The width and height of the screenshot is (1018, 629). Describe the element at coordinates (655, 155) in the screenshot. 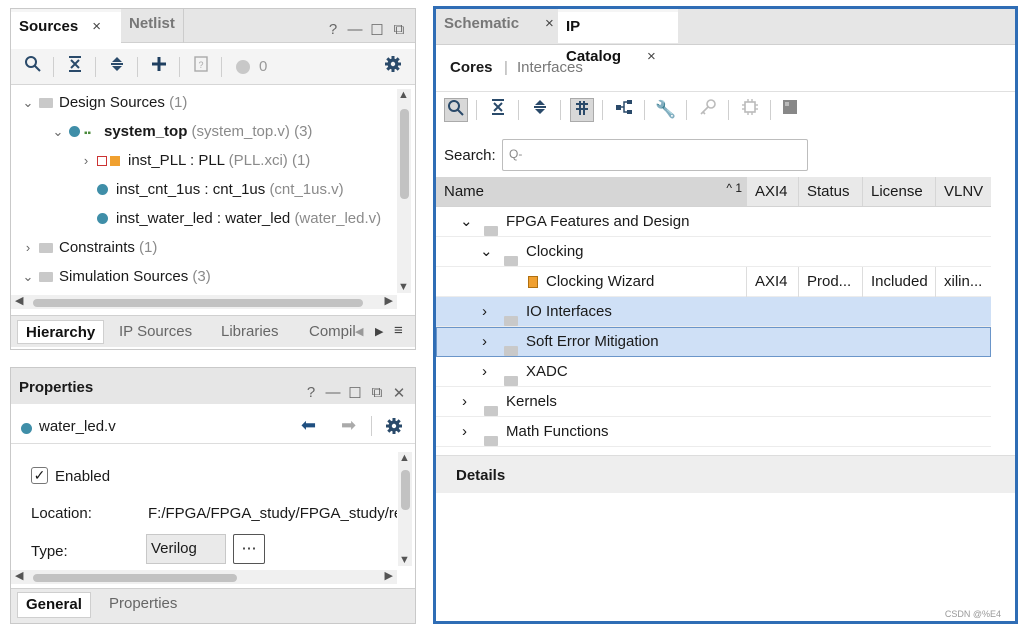

I see `search-input: Q-` at that location.